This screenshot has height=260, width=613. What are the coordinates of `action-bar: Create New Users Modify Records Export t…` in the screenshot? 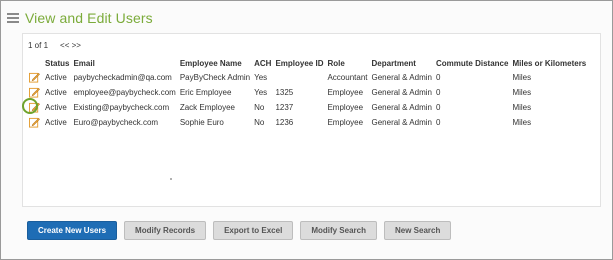 It's located at (239, 230).